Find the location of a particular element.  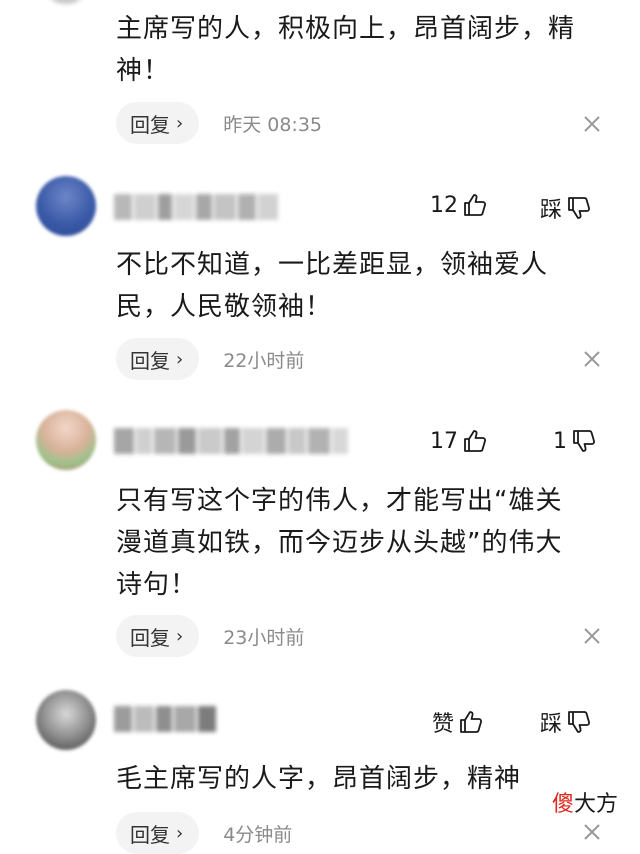

reply-row: 回复 › 23小时前 is located at coordinates (210, 636).